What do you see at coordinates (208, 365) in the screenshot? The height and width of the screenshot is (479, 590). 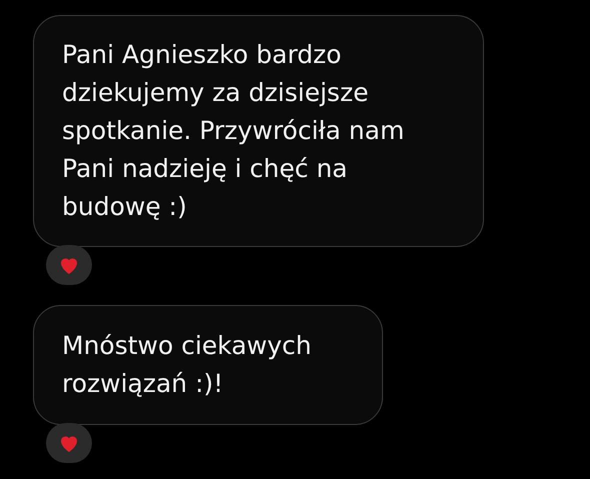 I see `message-bubble: Mnóstwo ciekawych rozwiązań :)!` at bounding box center [208, 365].